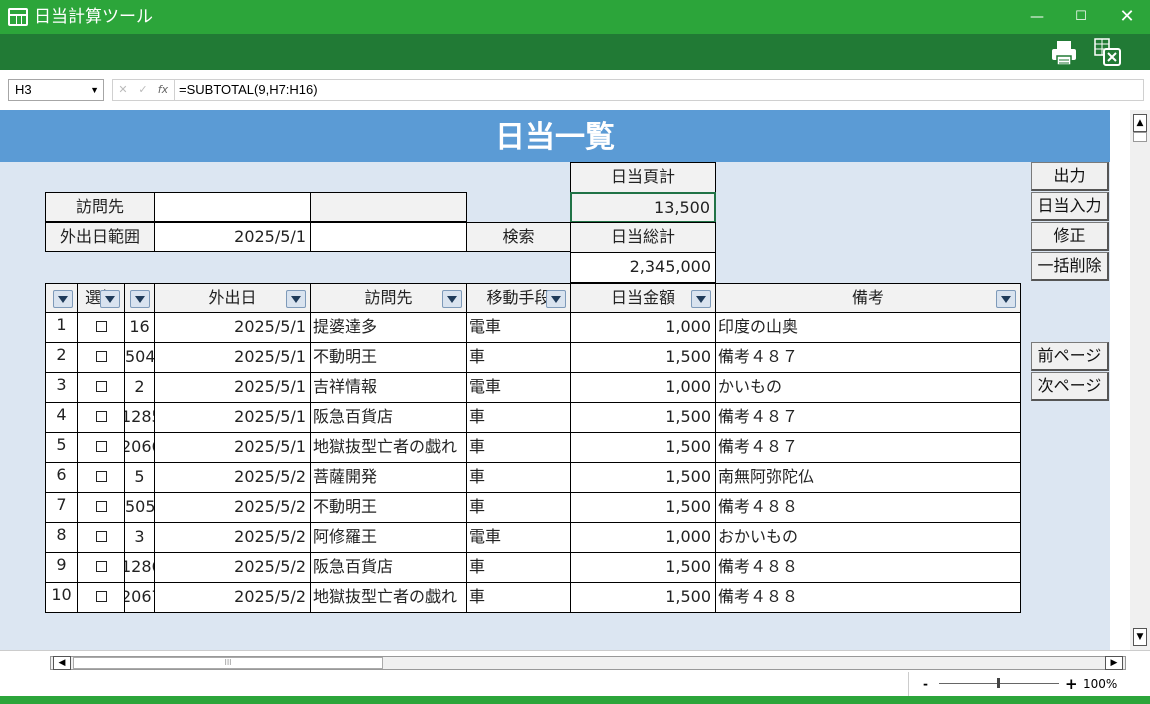 This screenshot has width=1150, height=704. I want to click on daily-input-button: 日当入力, so click(1070, 206).